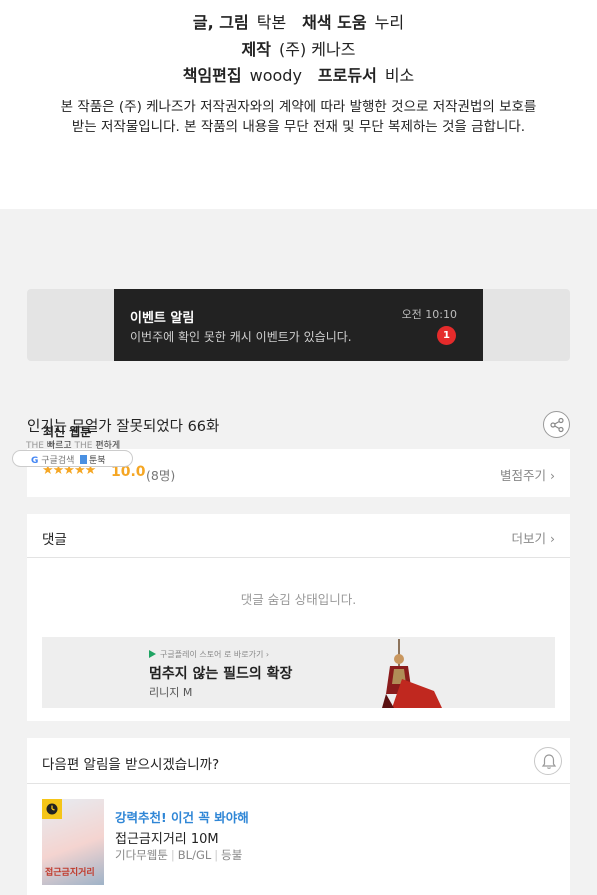 The image size is (597, 895). I want to click on production-value: (주) 케나즈, so click(317, 49).